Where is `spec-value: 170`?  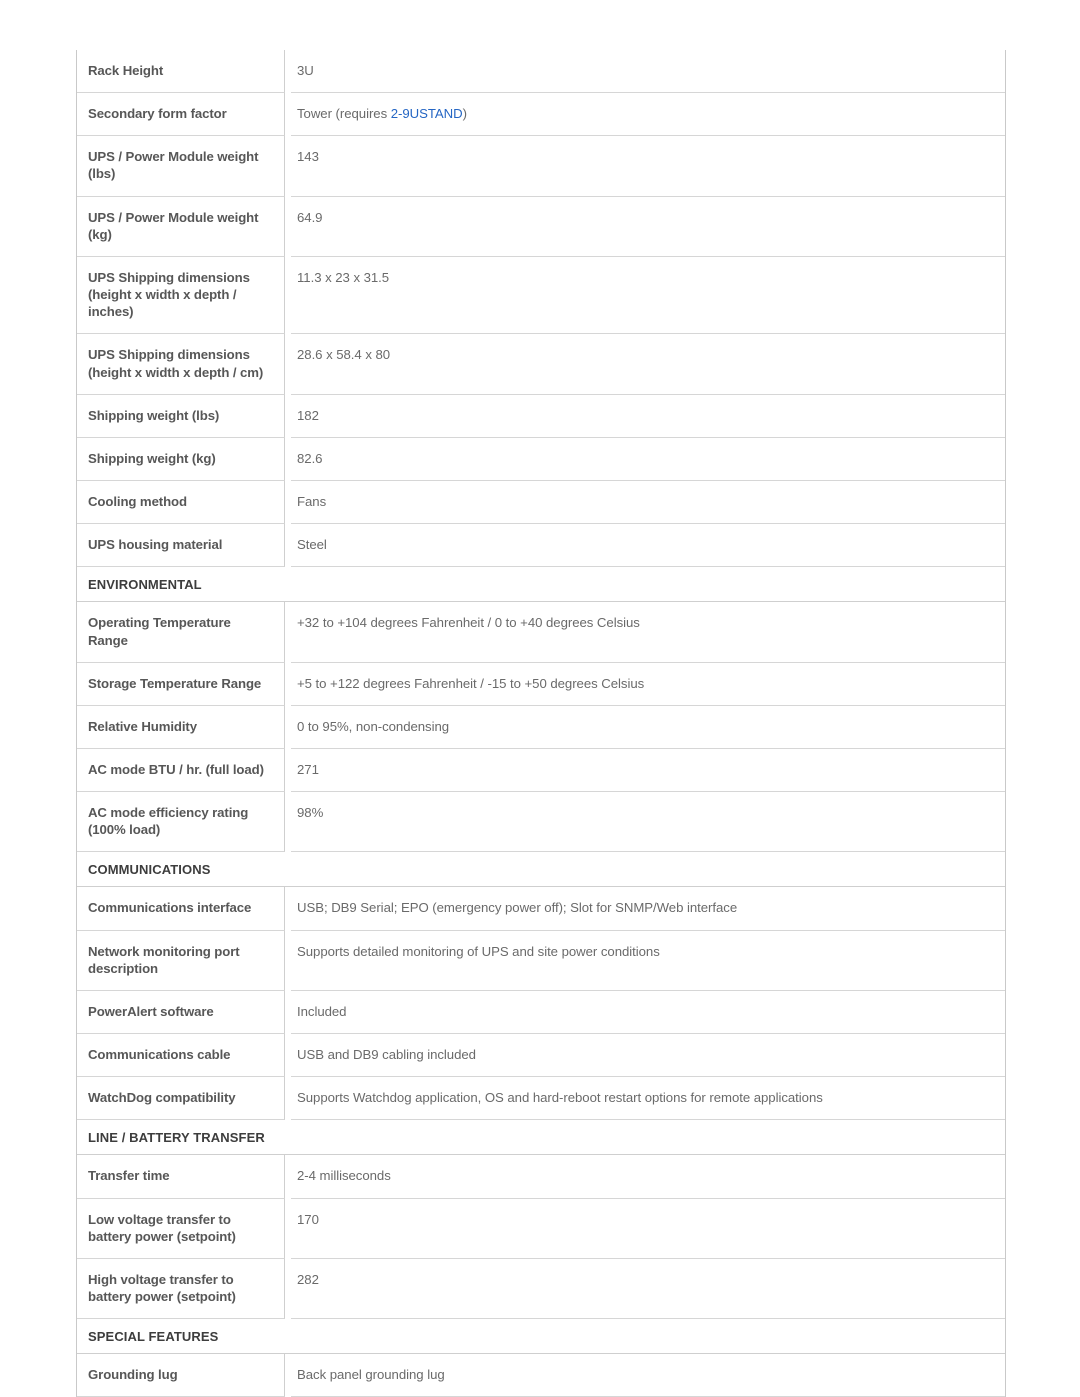 spec-value: 170 is located at coordinates (648, 1229).